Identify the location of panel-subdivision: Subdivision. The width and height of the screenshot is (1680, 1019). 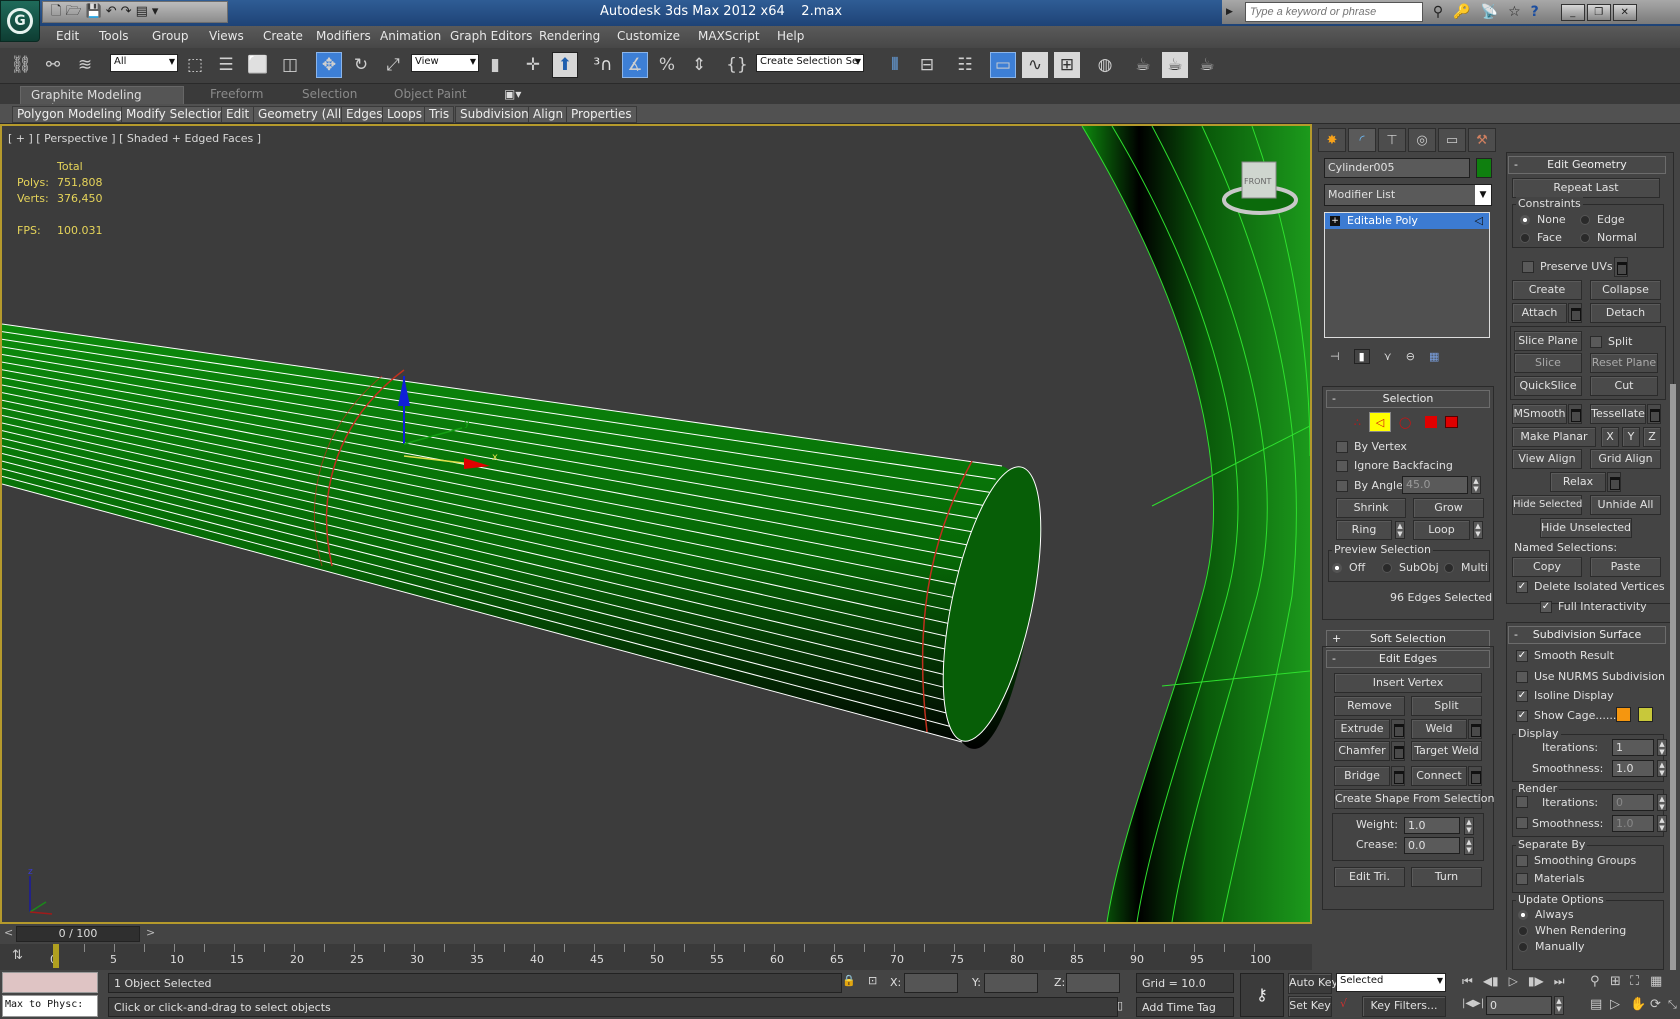
(494, 114).